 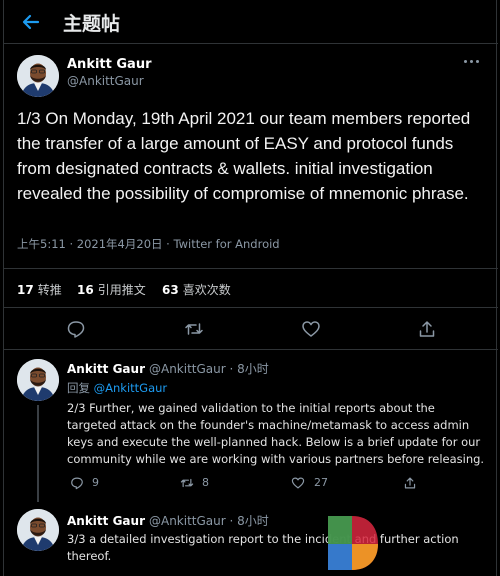 I want to click on retweet-count: 8, so click(x=205, y=482).